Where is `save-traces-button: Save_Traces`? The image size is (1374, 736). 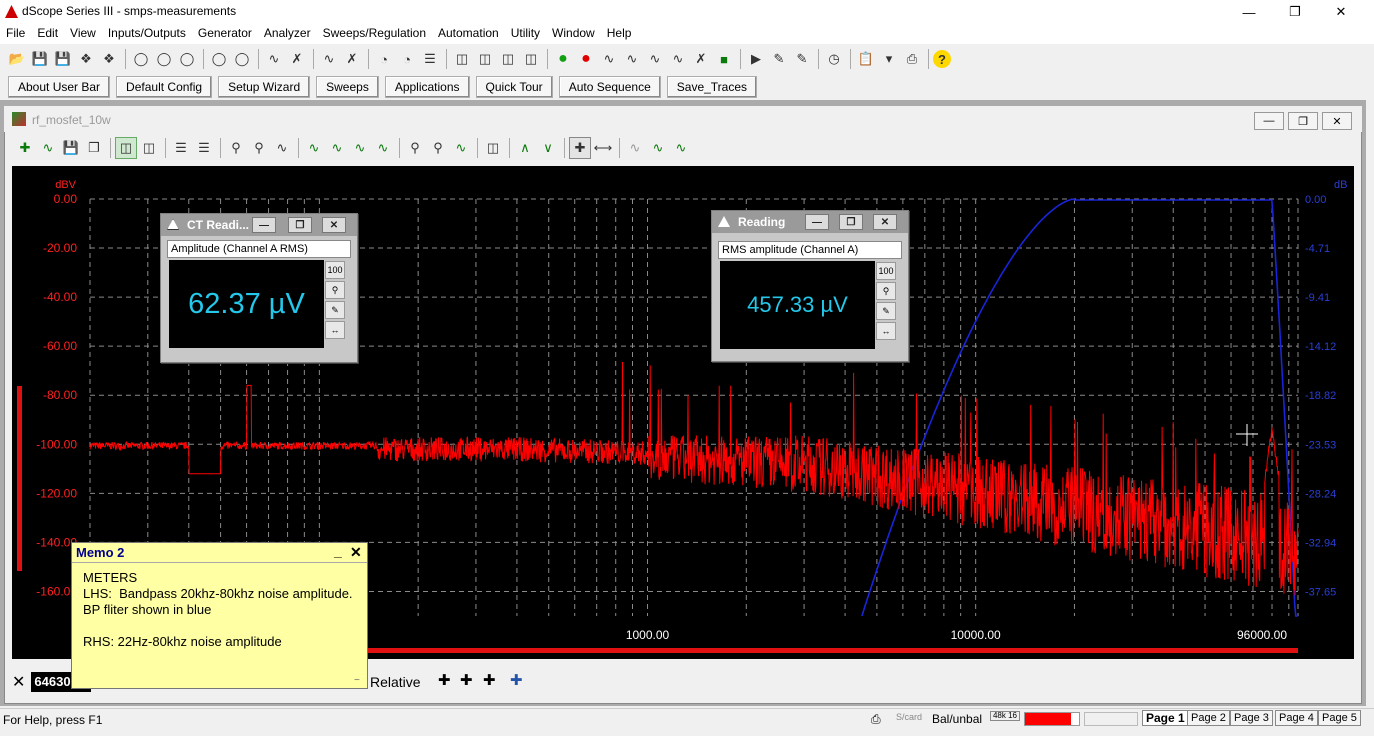 save-traces-button: Save_Traces is located at coordinates (712, 87).